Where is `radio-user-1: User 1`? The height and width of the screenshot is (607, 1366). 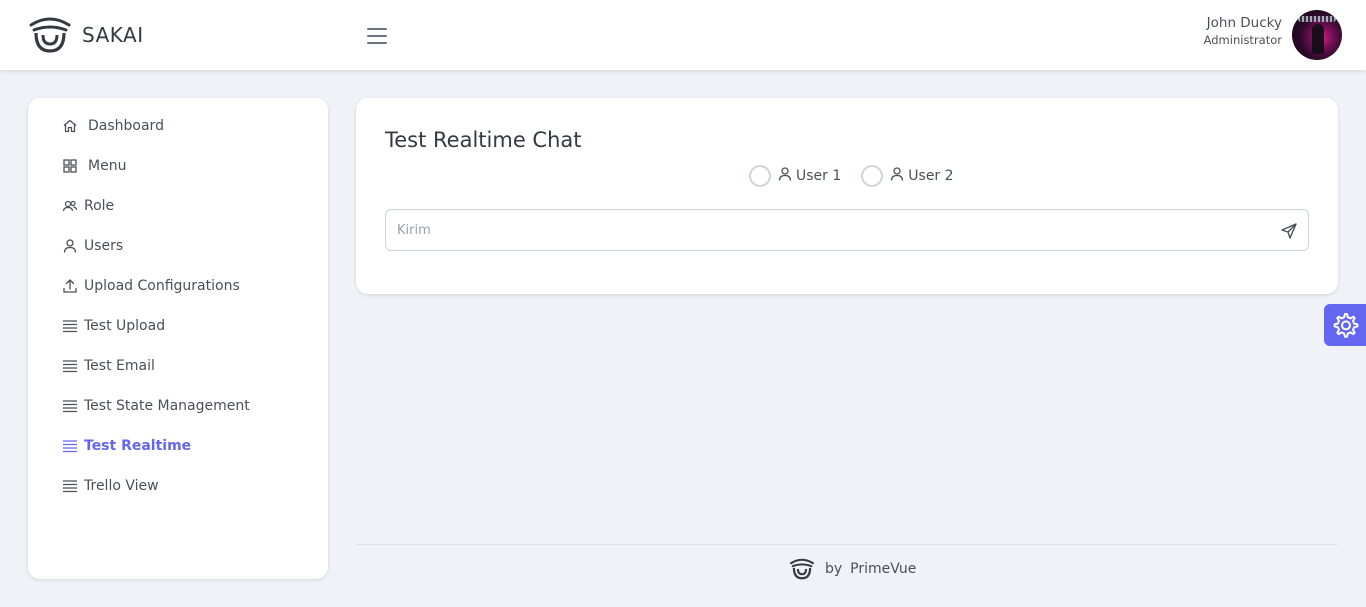
radio-user-1: User 1 is located at coordinates (795, 176).